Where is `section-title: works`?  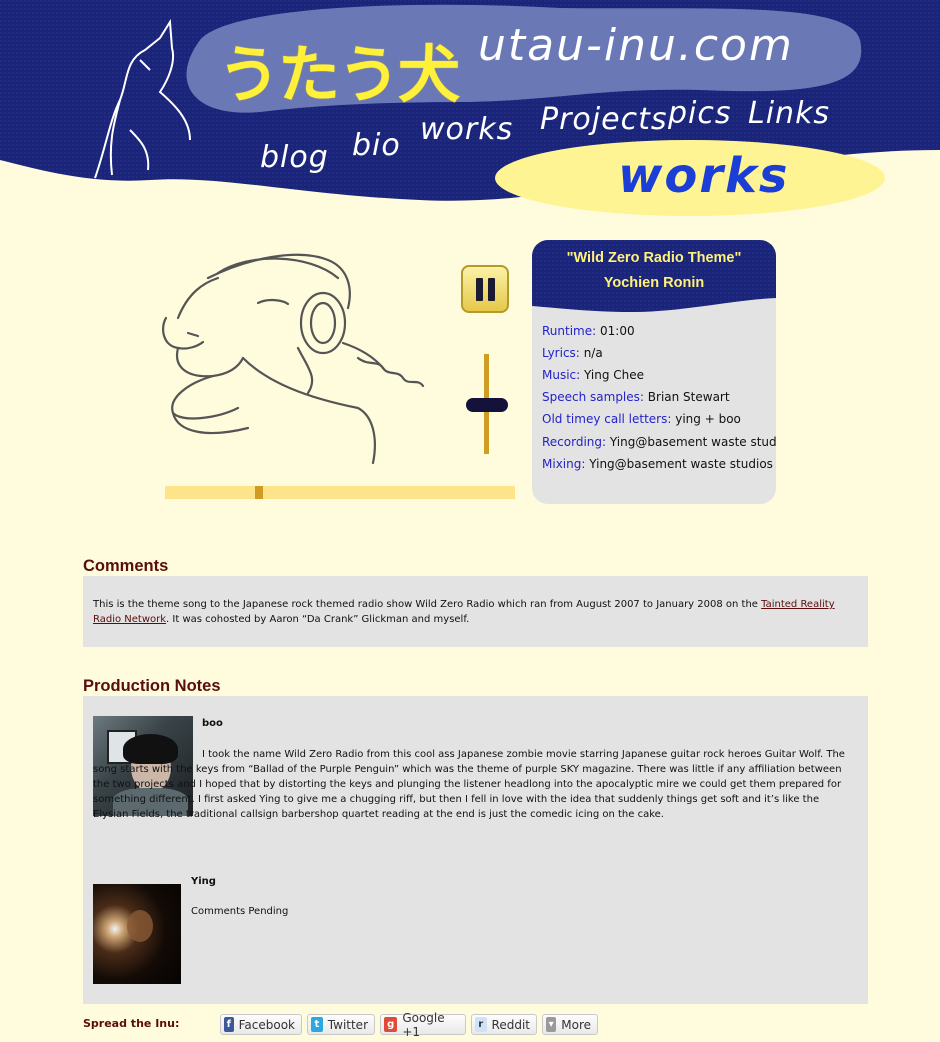 section-title: works is located at coordinates (704, 176).